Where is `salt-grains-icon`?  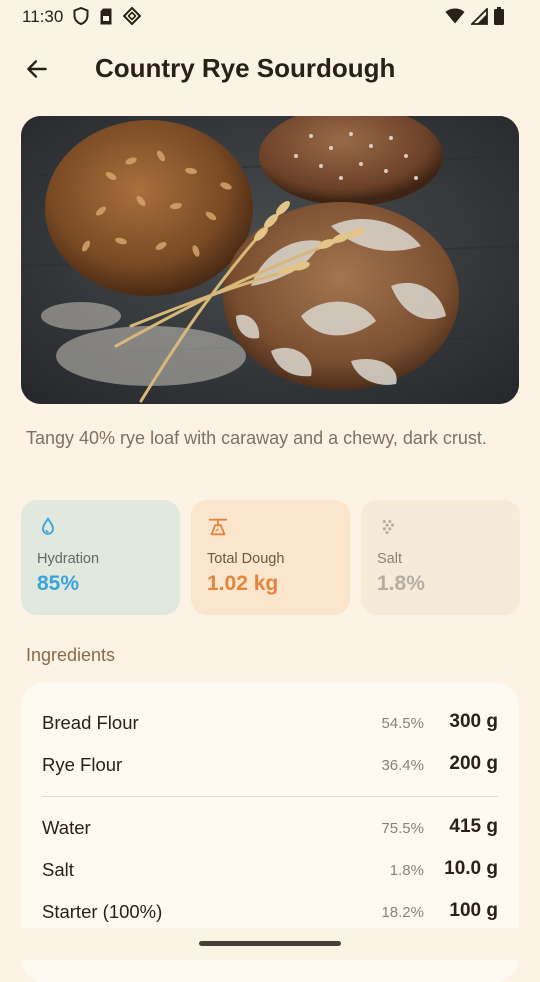
salt-grains-icon is located at coordinates (388, 527).